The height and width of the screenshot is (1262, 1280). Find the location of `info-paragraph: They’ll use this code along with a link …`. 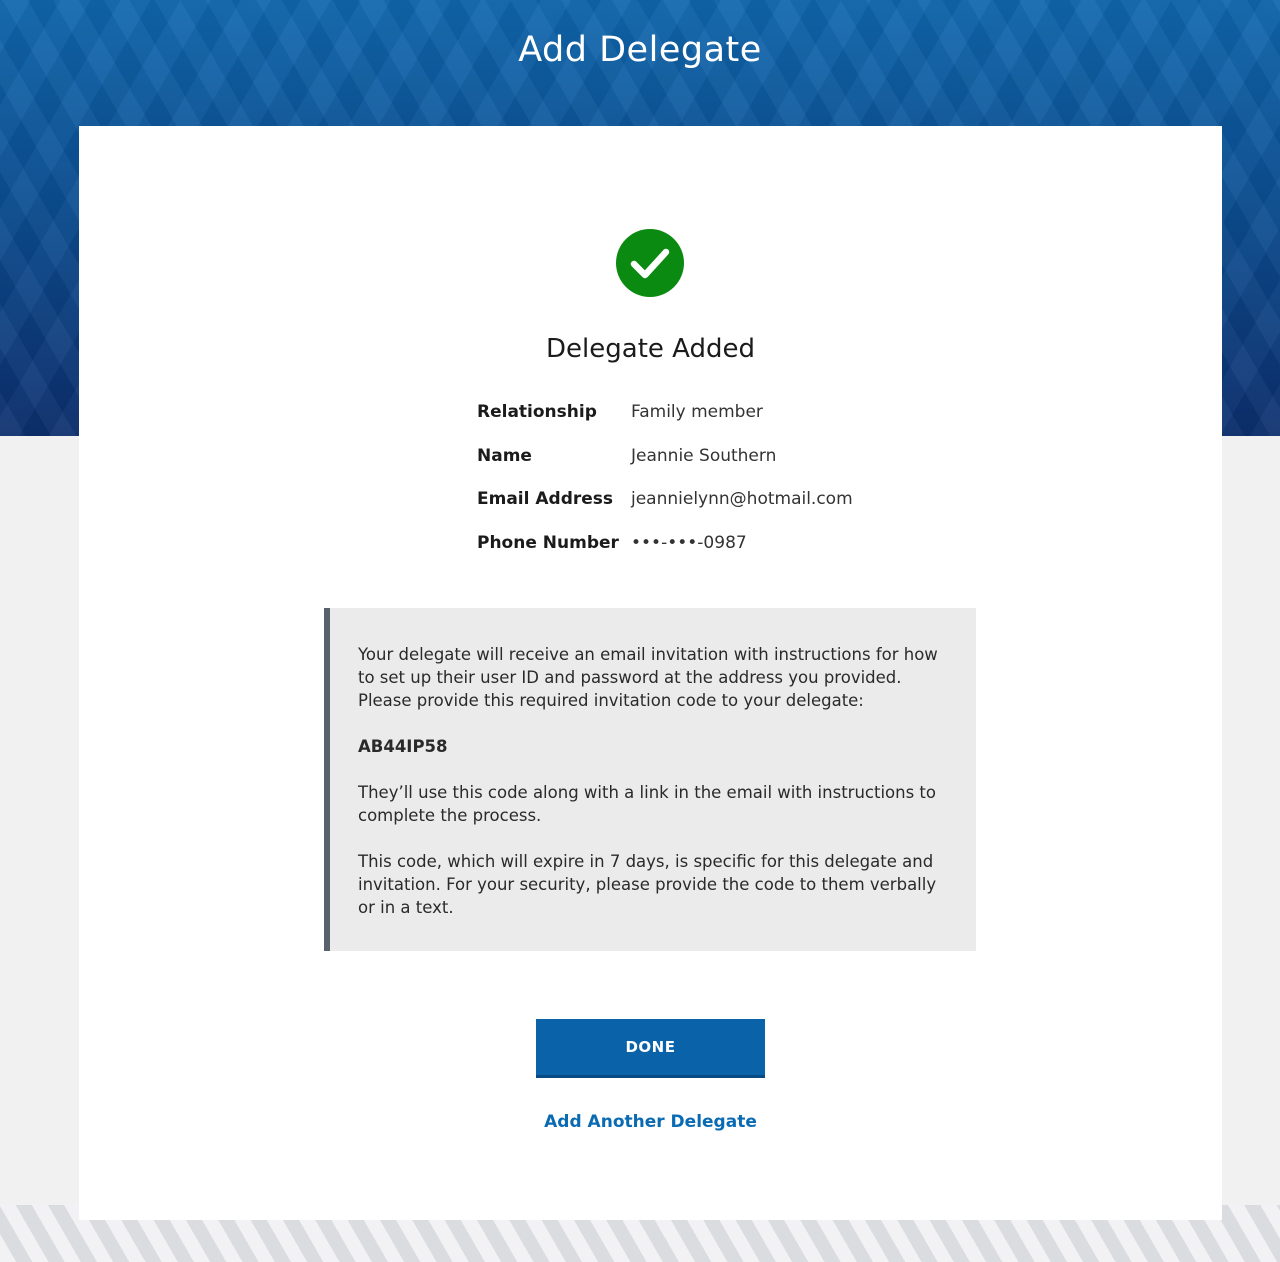

info-paragraph: They’ll use this code along with a link … is located at coordinates (647, 804).